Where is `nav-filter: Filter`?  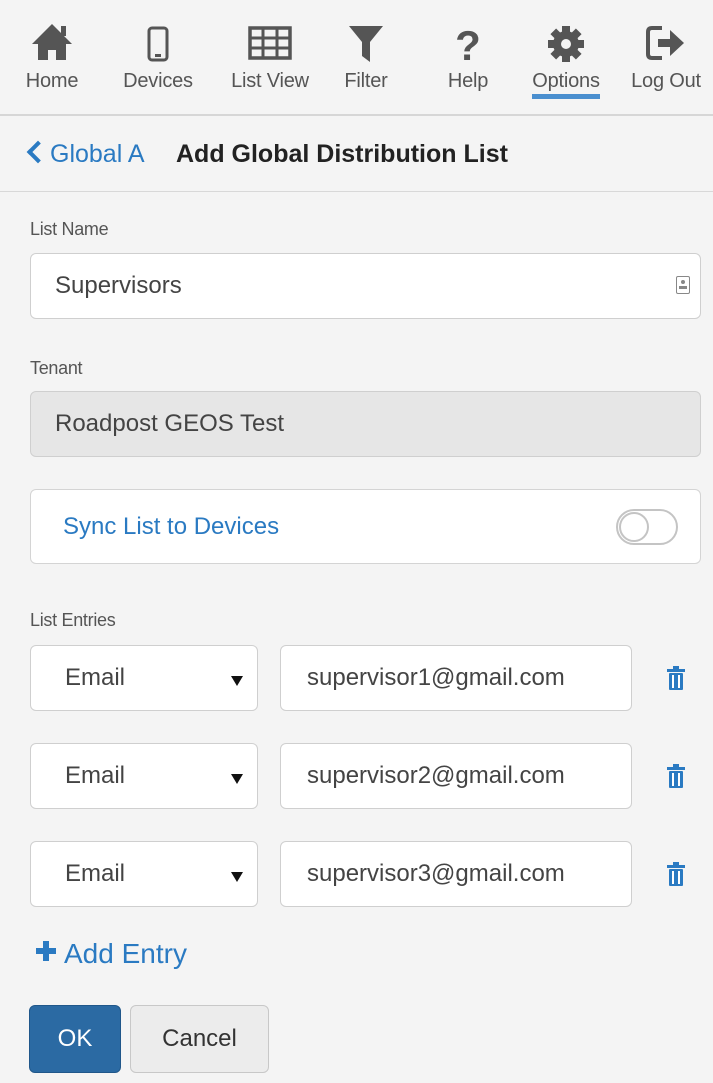
nav-filter: Filter is located at coordinates (366, 56).